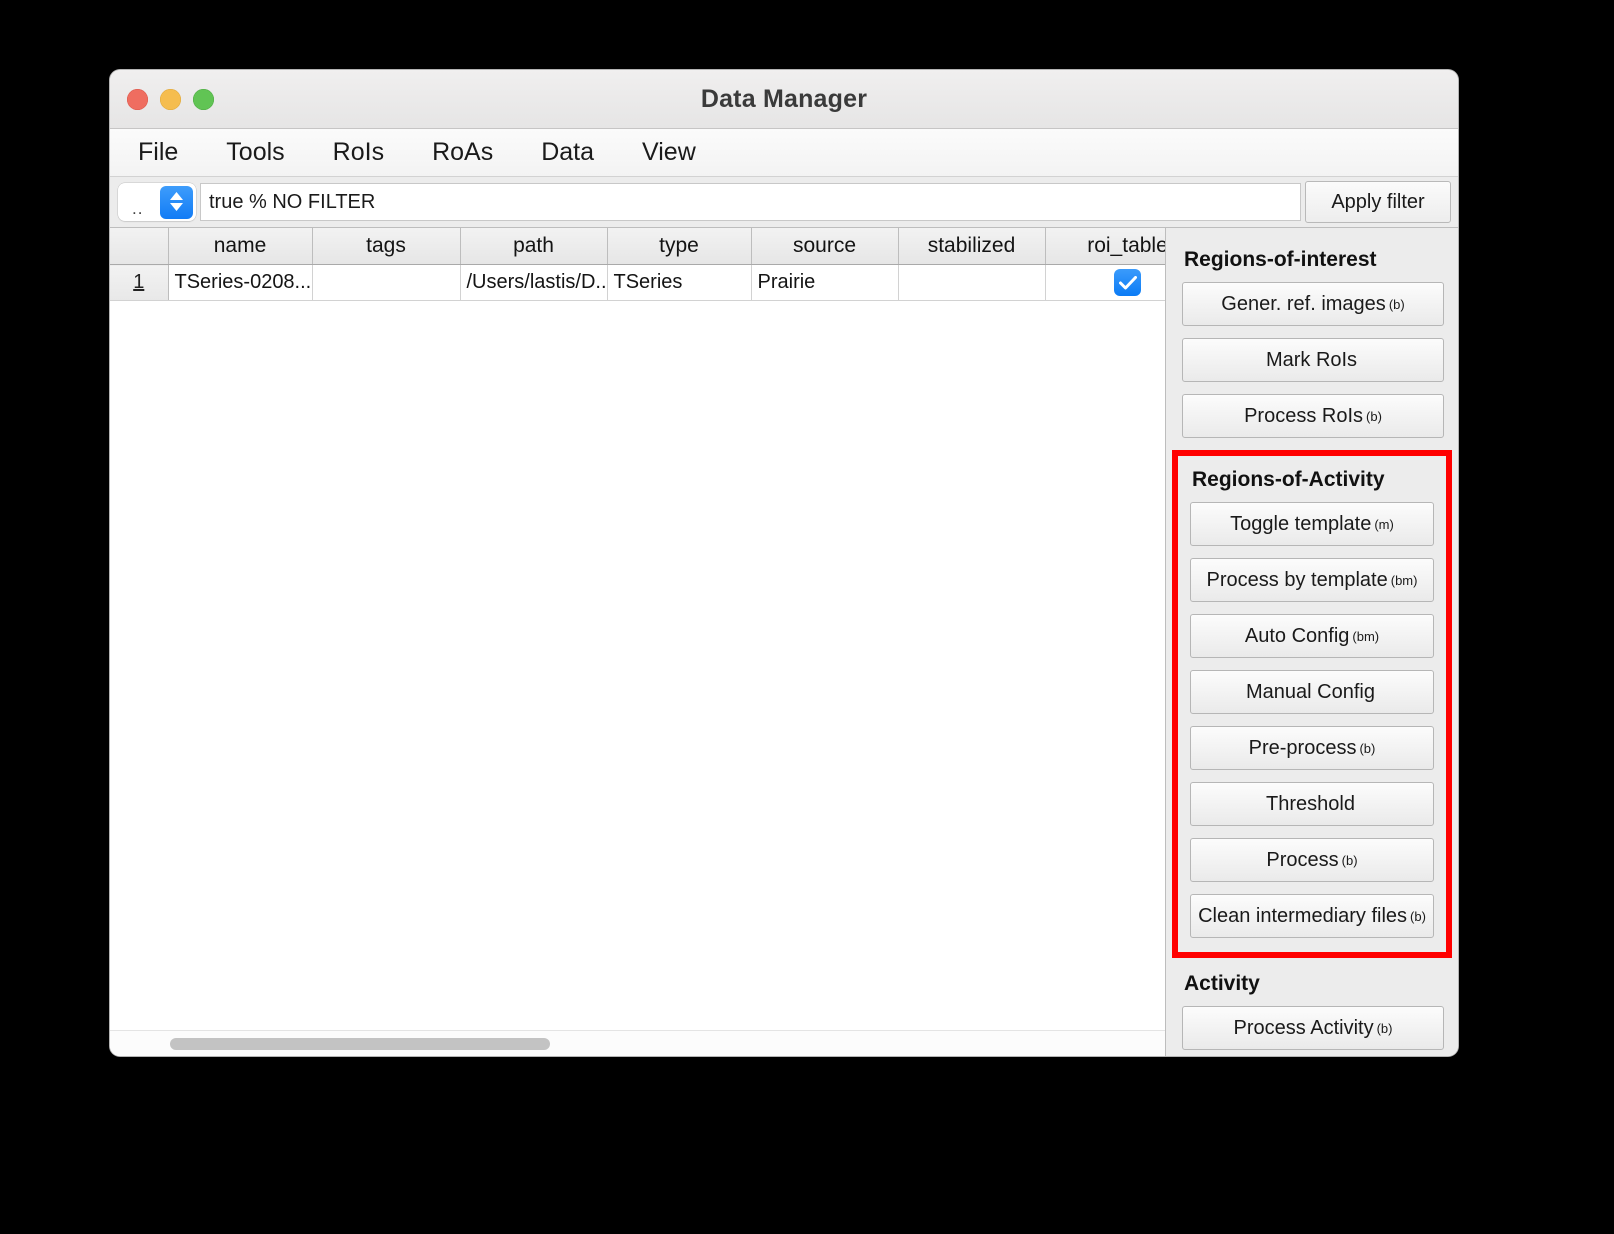 The width and height of the screenshot is (1614, 1234). What do you see at coordinates (158, 152) in the screenshot?
I see `menu-file: File` at bounding box center [158, 152].